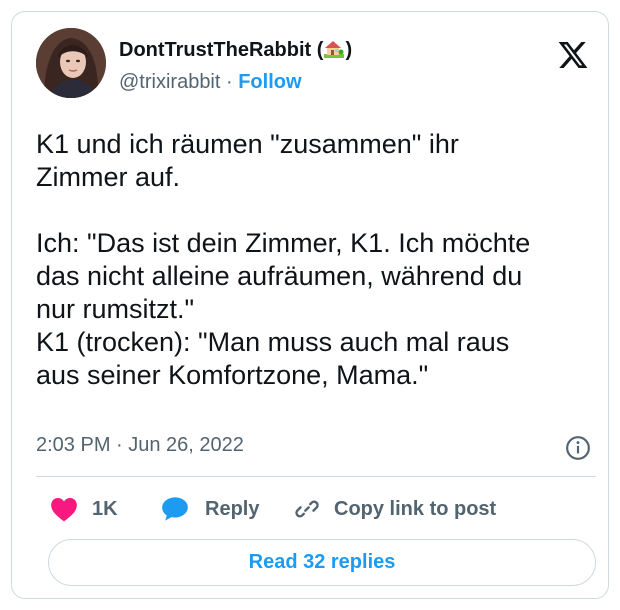 The width and height of the screenshot is (620, 610). Describe the element at coordinates (317, 50) in the screenshot. I see `author-name-paren-open: (` at that location.